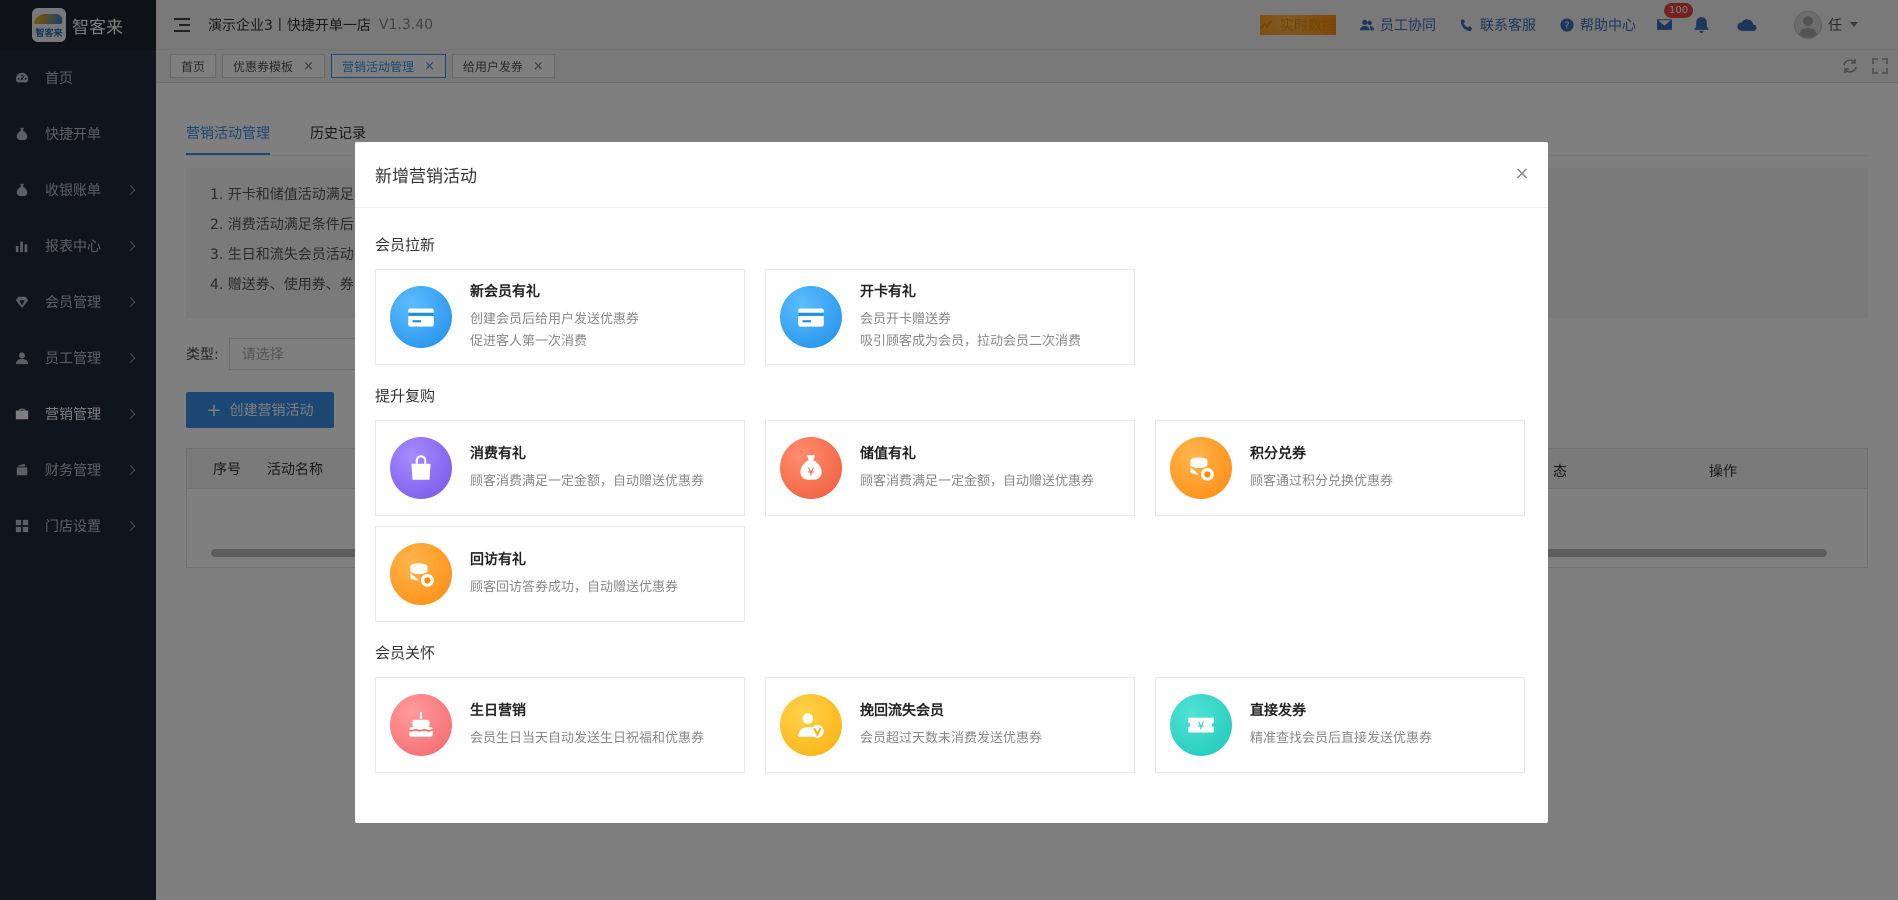 Image resolution: width=1898 pixels, height=900 pixels. Describe the element at coordinates (560, 725) in the screenshot. I see `activity-card-birthday: 生日营销 会员生日当天自动发送生日祝福和优惠券` at that location.